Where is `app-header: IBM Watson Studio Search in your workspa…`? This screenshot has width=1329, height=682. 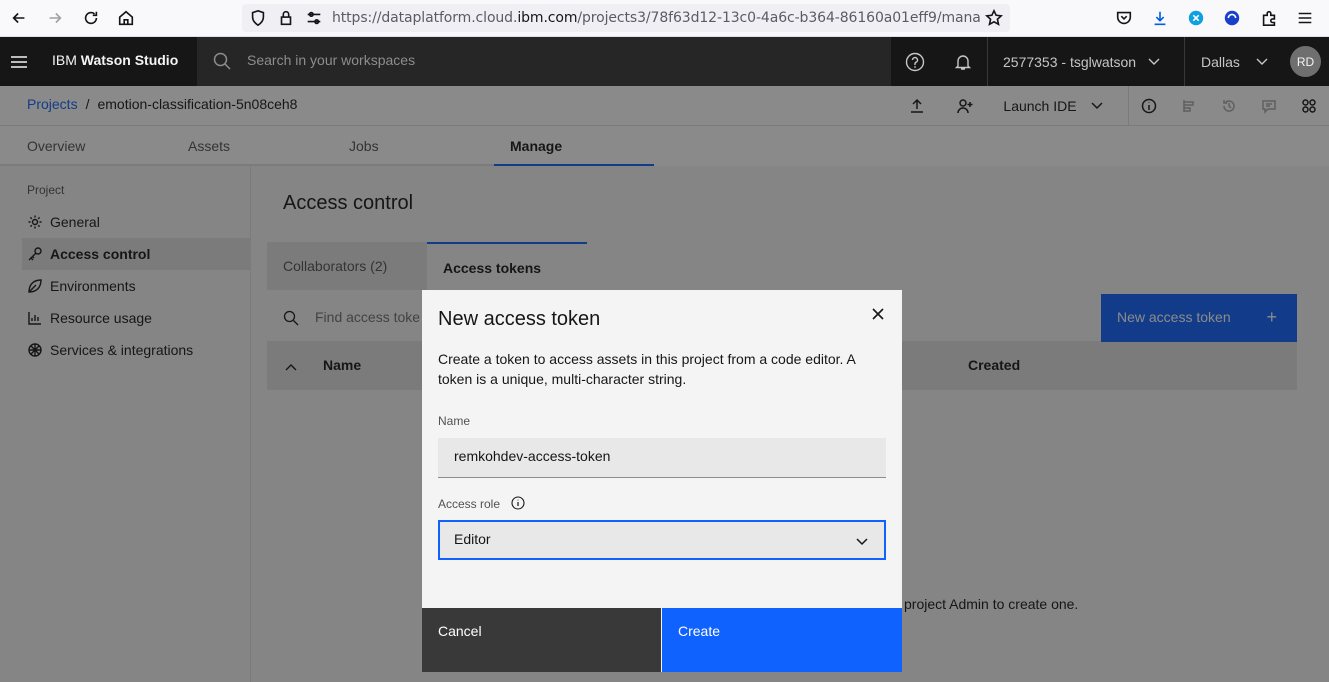 app-header: IBM Watson Studio Search in your workspa… is located at coordinates (664, 61).